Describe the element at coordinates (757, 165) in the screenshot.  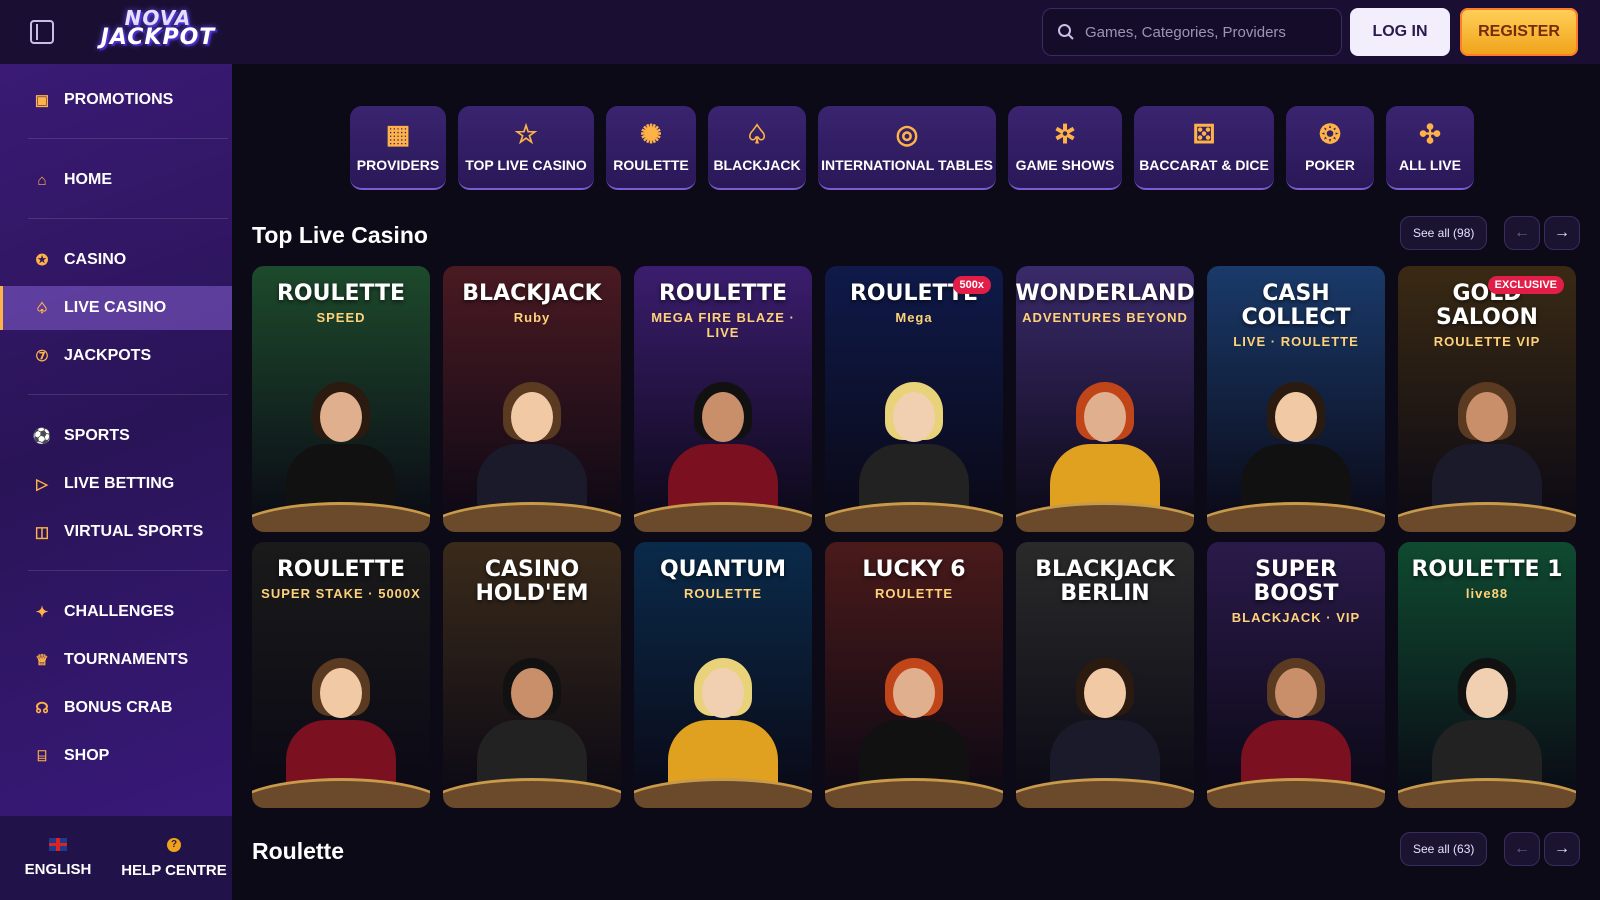
I see `tab-label: BLACKJACK` at that location.